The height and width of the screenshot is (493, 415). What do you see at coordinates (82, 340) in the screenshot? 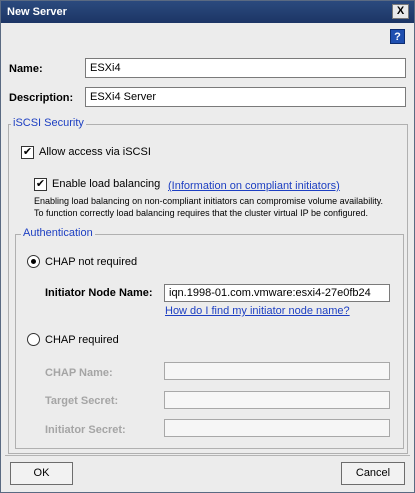
I see `chap-required-label: CHAP required` at bounding box center [82, 340].